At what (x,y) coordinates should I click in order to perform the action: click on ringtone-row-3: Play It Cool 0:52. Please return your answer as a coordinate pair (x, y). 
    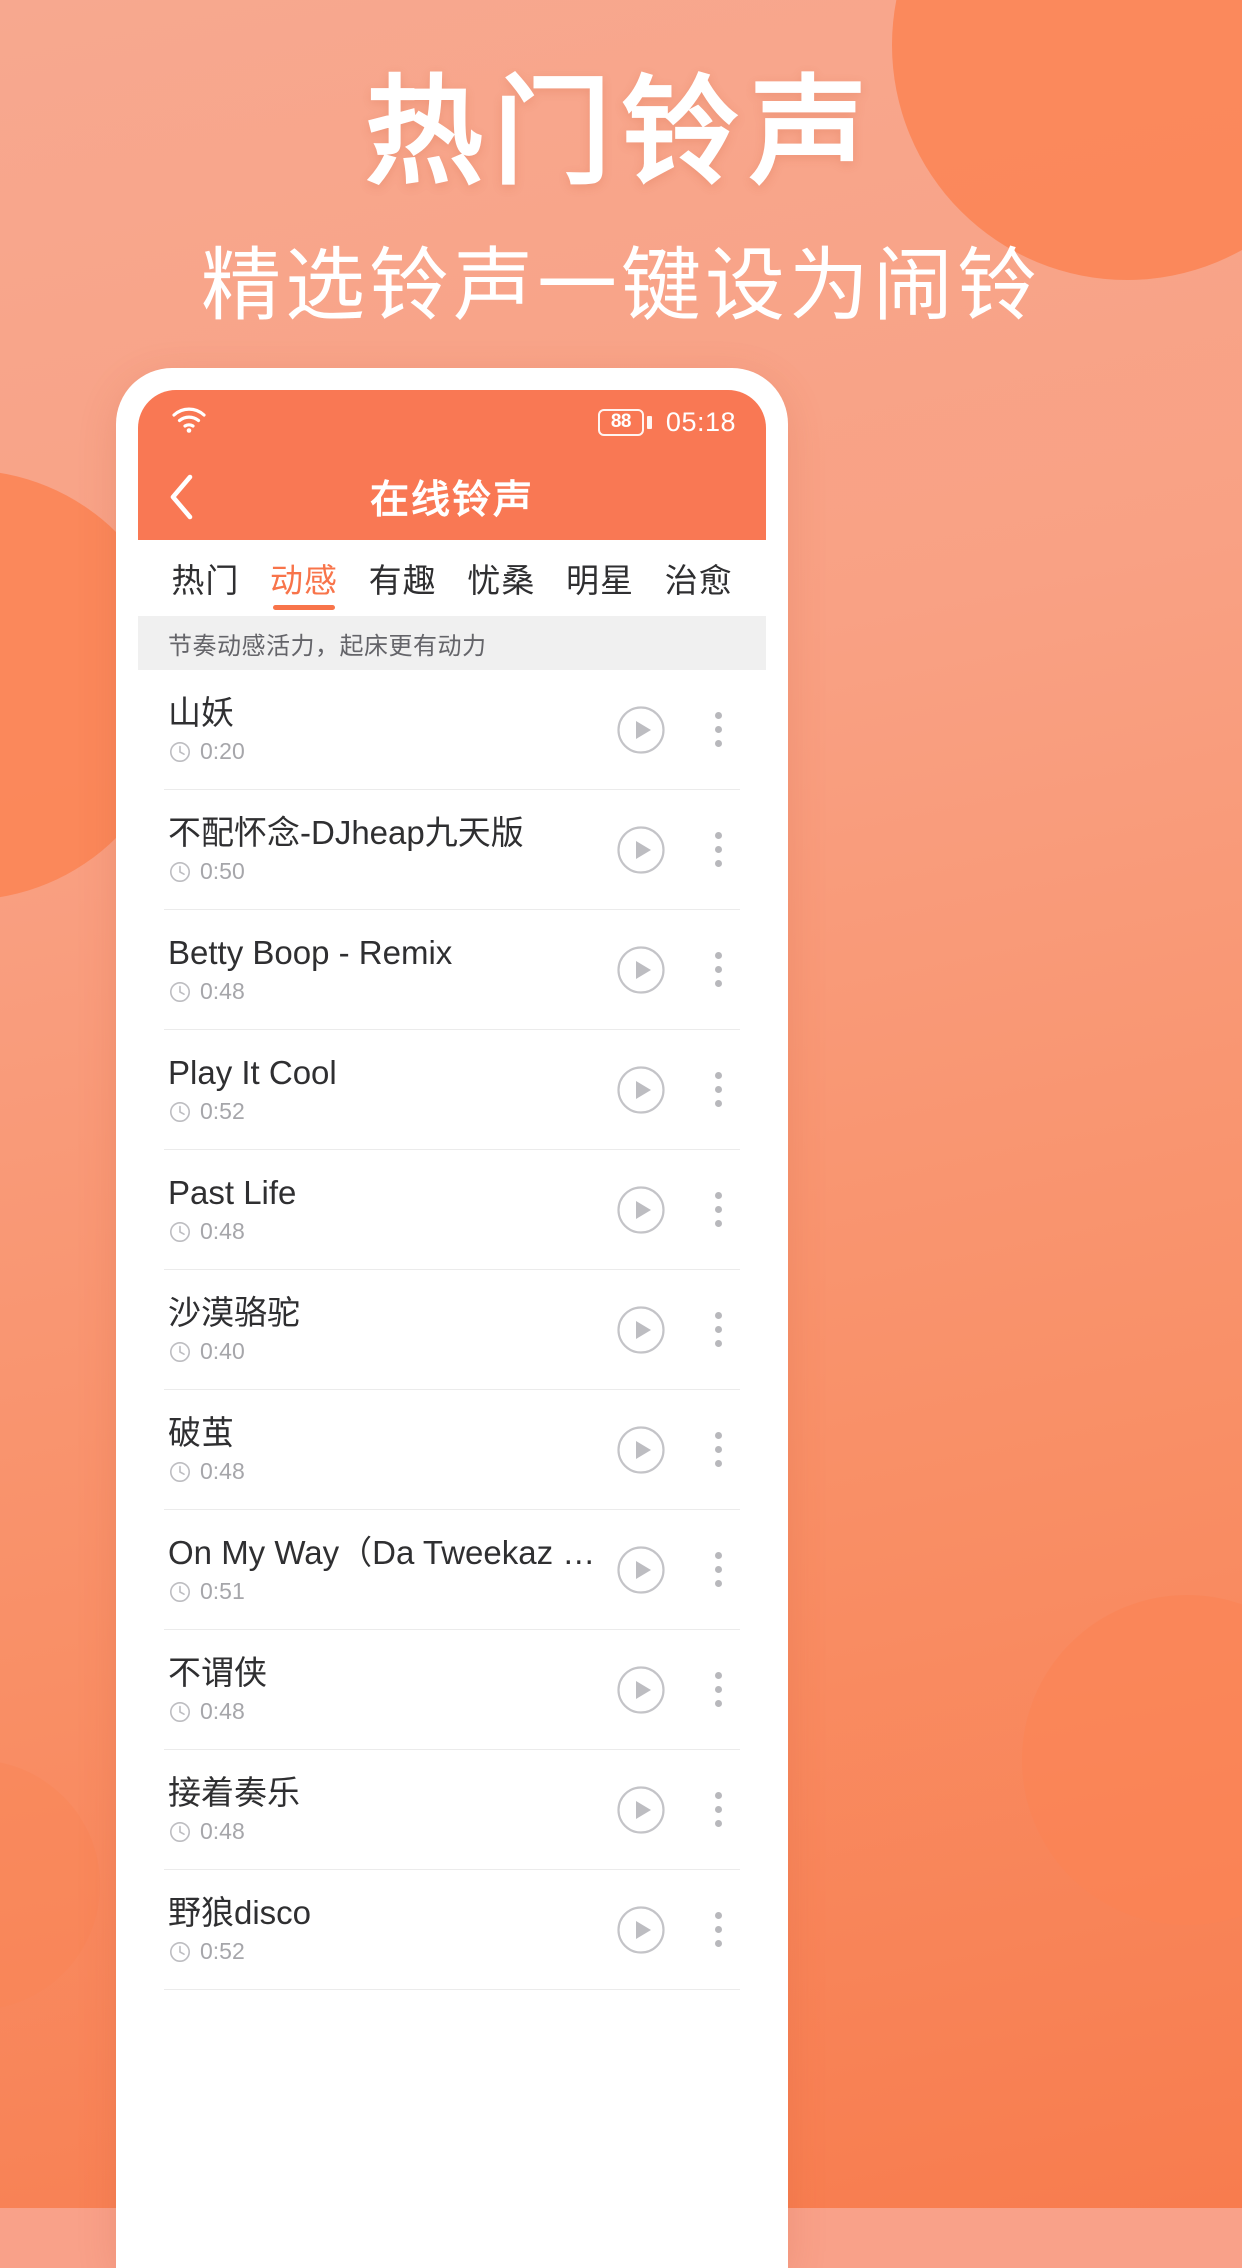
    Looking at the image, I should click on (452, 1090).